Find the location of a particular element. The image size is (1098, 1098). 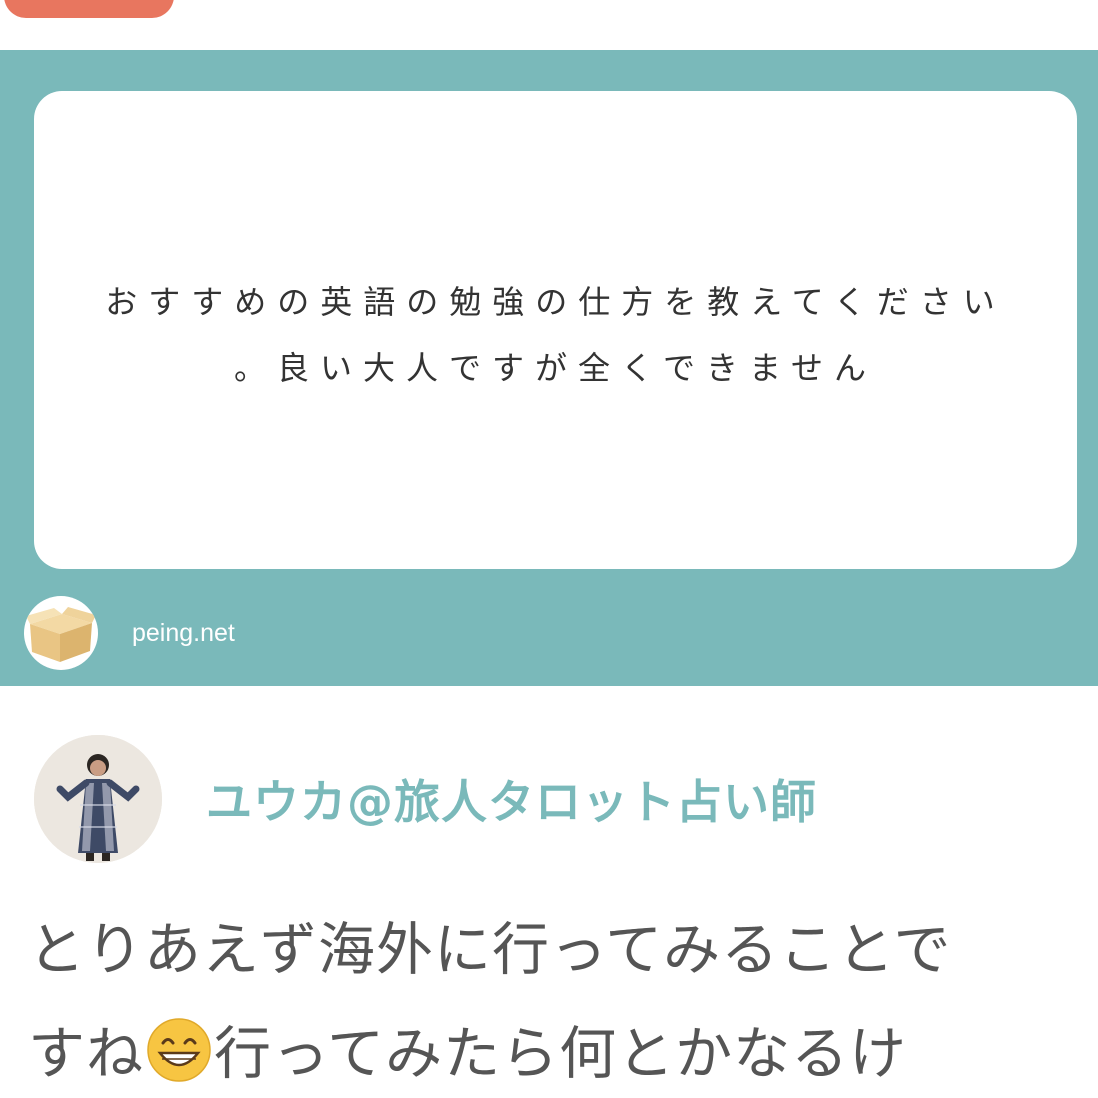

author-name: ユウカ@旅人タロット占い師 is located at coordinates (511, 799).